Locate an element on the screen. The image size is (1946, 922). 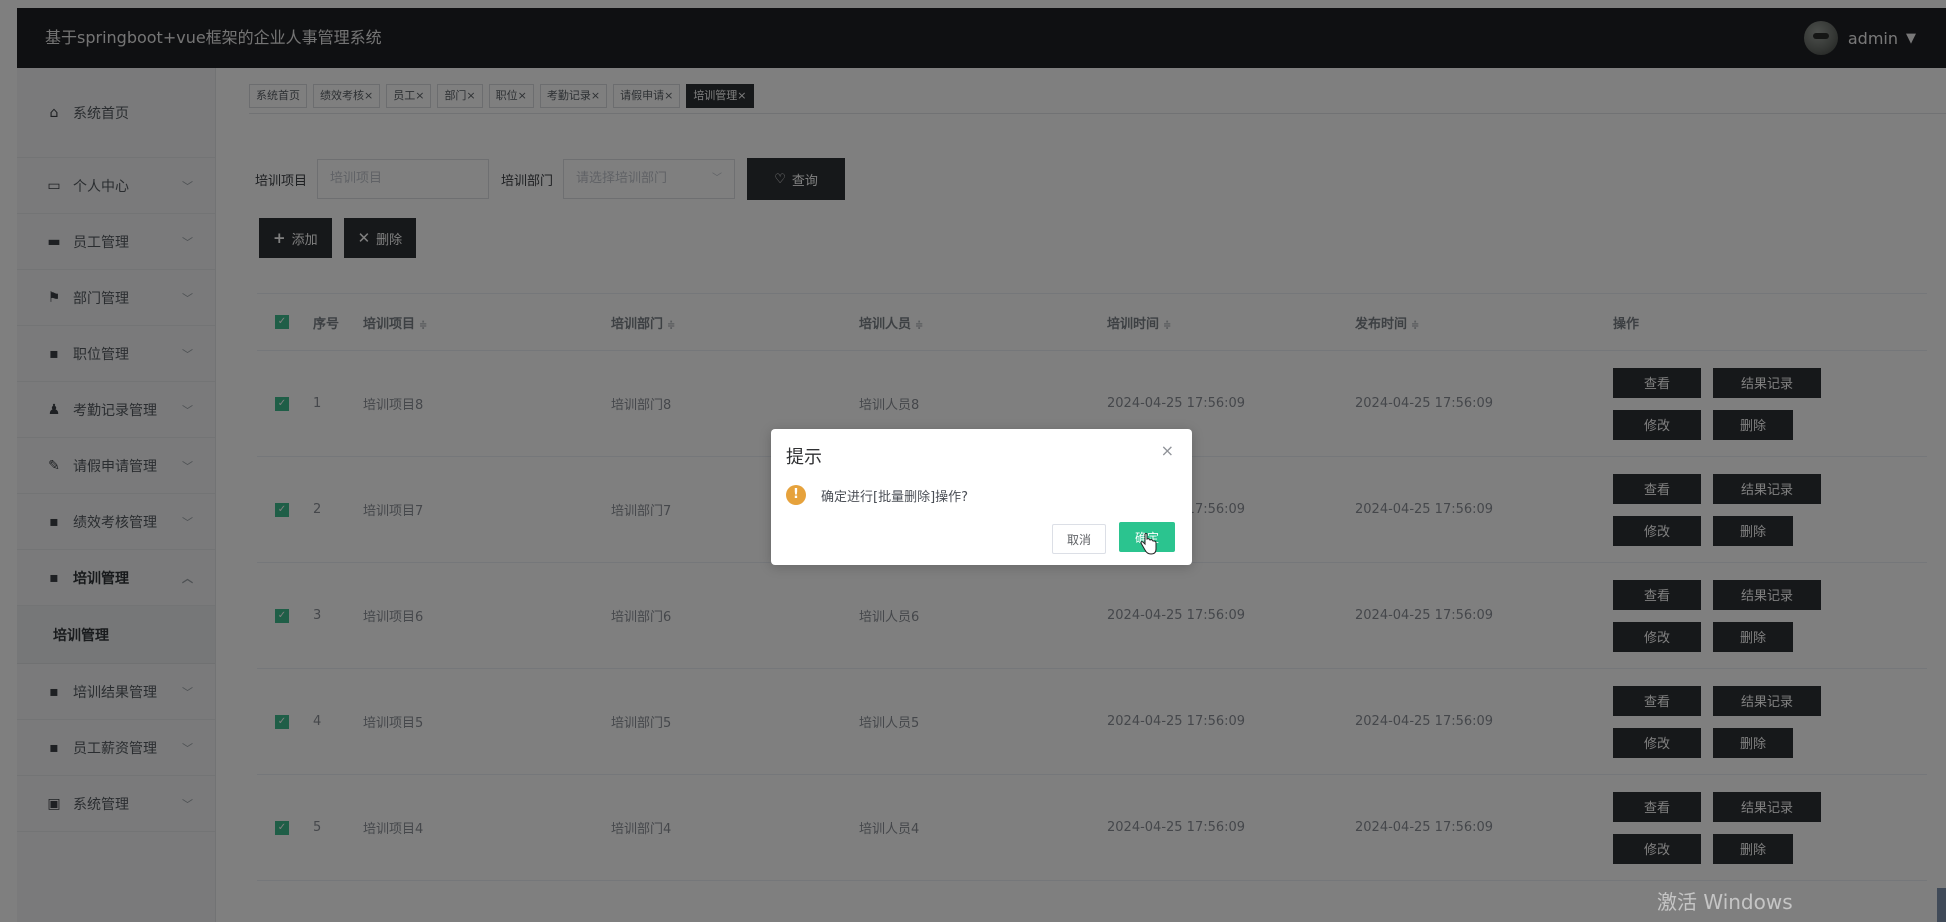
edge-widget is located at coordinates (1941, 905).